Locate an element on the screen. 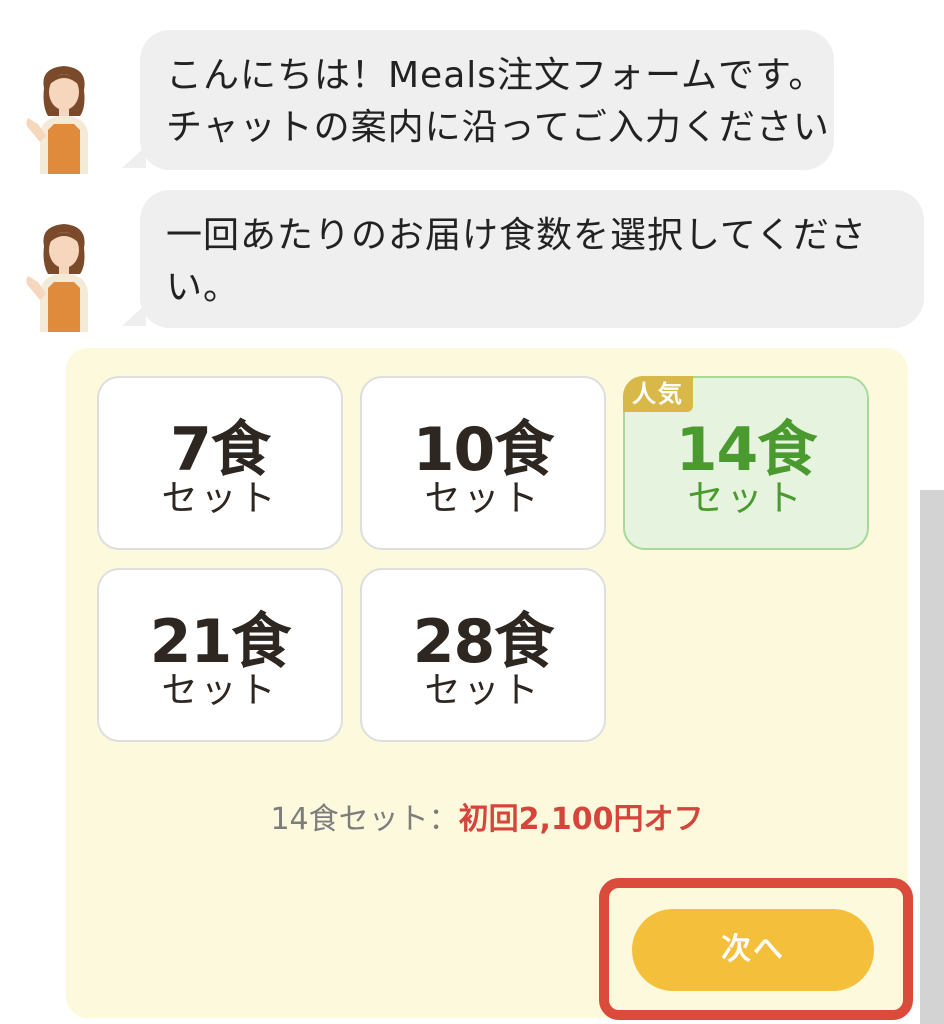 Image resolution: width=944 pixels, height=1024 pixels. chat-message-1: こんにちは！Meals注文フォームです。 チャットの案内に沿ってご入力ください is located at coordinates (472, 102).